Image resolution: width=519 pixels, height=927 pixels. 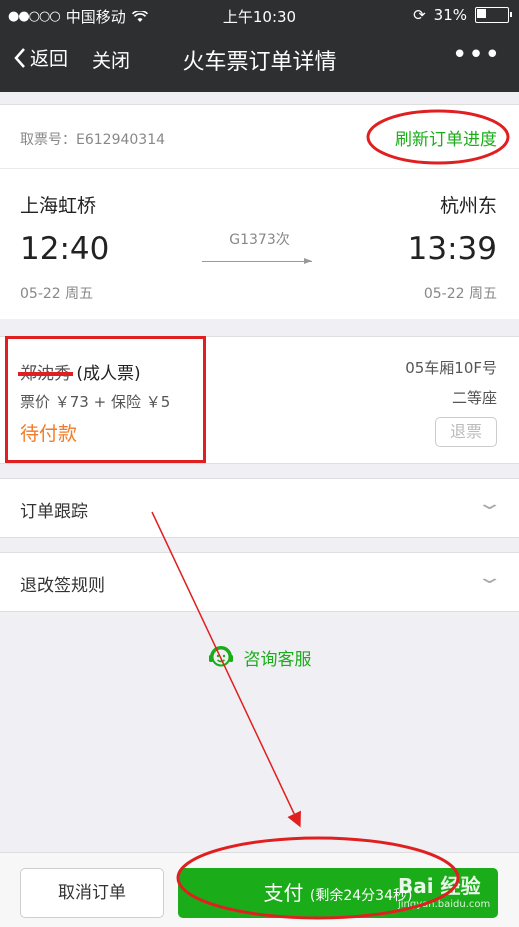 What do you see at coordinates (446, 137) in the screenshot?
I see `refresh-progress-link: 刷新订单进度` at bounding box center [446, 137].